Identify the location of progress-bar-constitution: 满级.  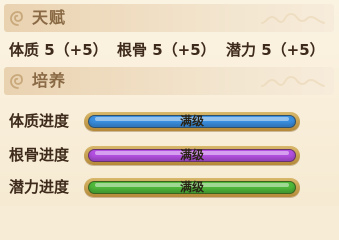
(192, 121).